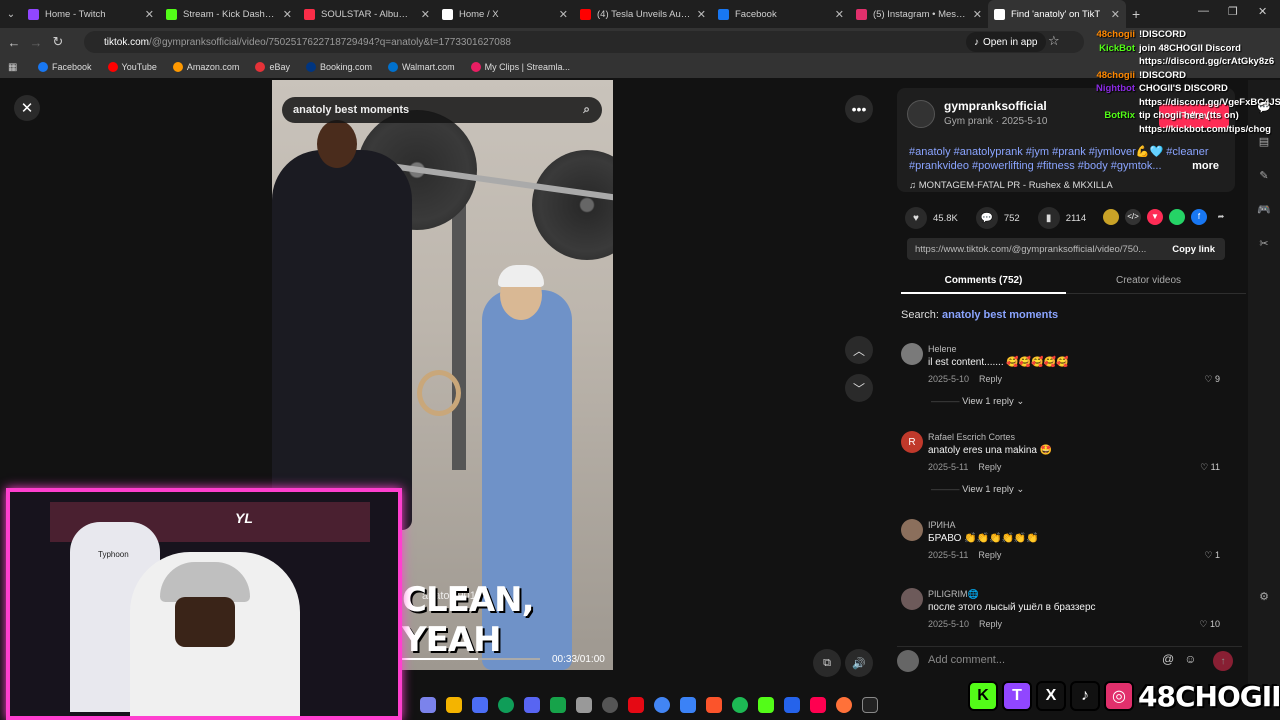 The height and width of the screenshot is (720, 1280). Describe the element at coordinates (58, 42) in the screenshot. I see `reload-icon: ↻` at that location.